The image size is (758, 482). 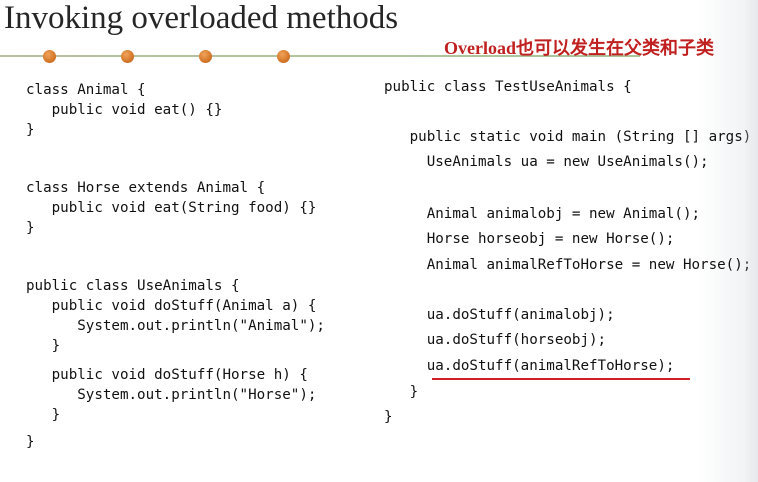 I want to click on code-line: Horse horseobj = new Horse();, so click(x=529, y=239).